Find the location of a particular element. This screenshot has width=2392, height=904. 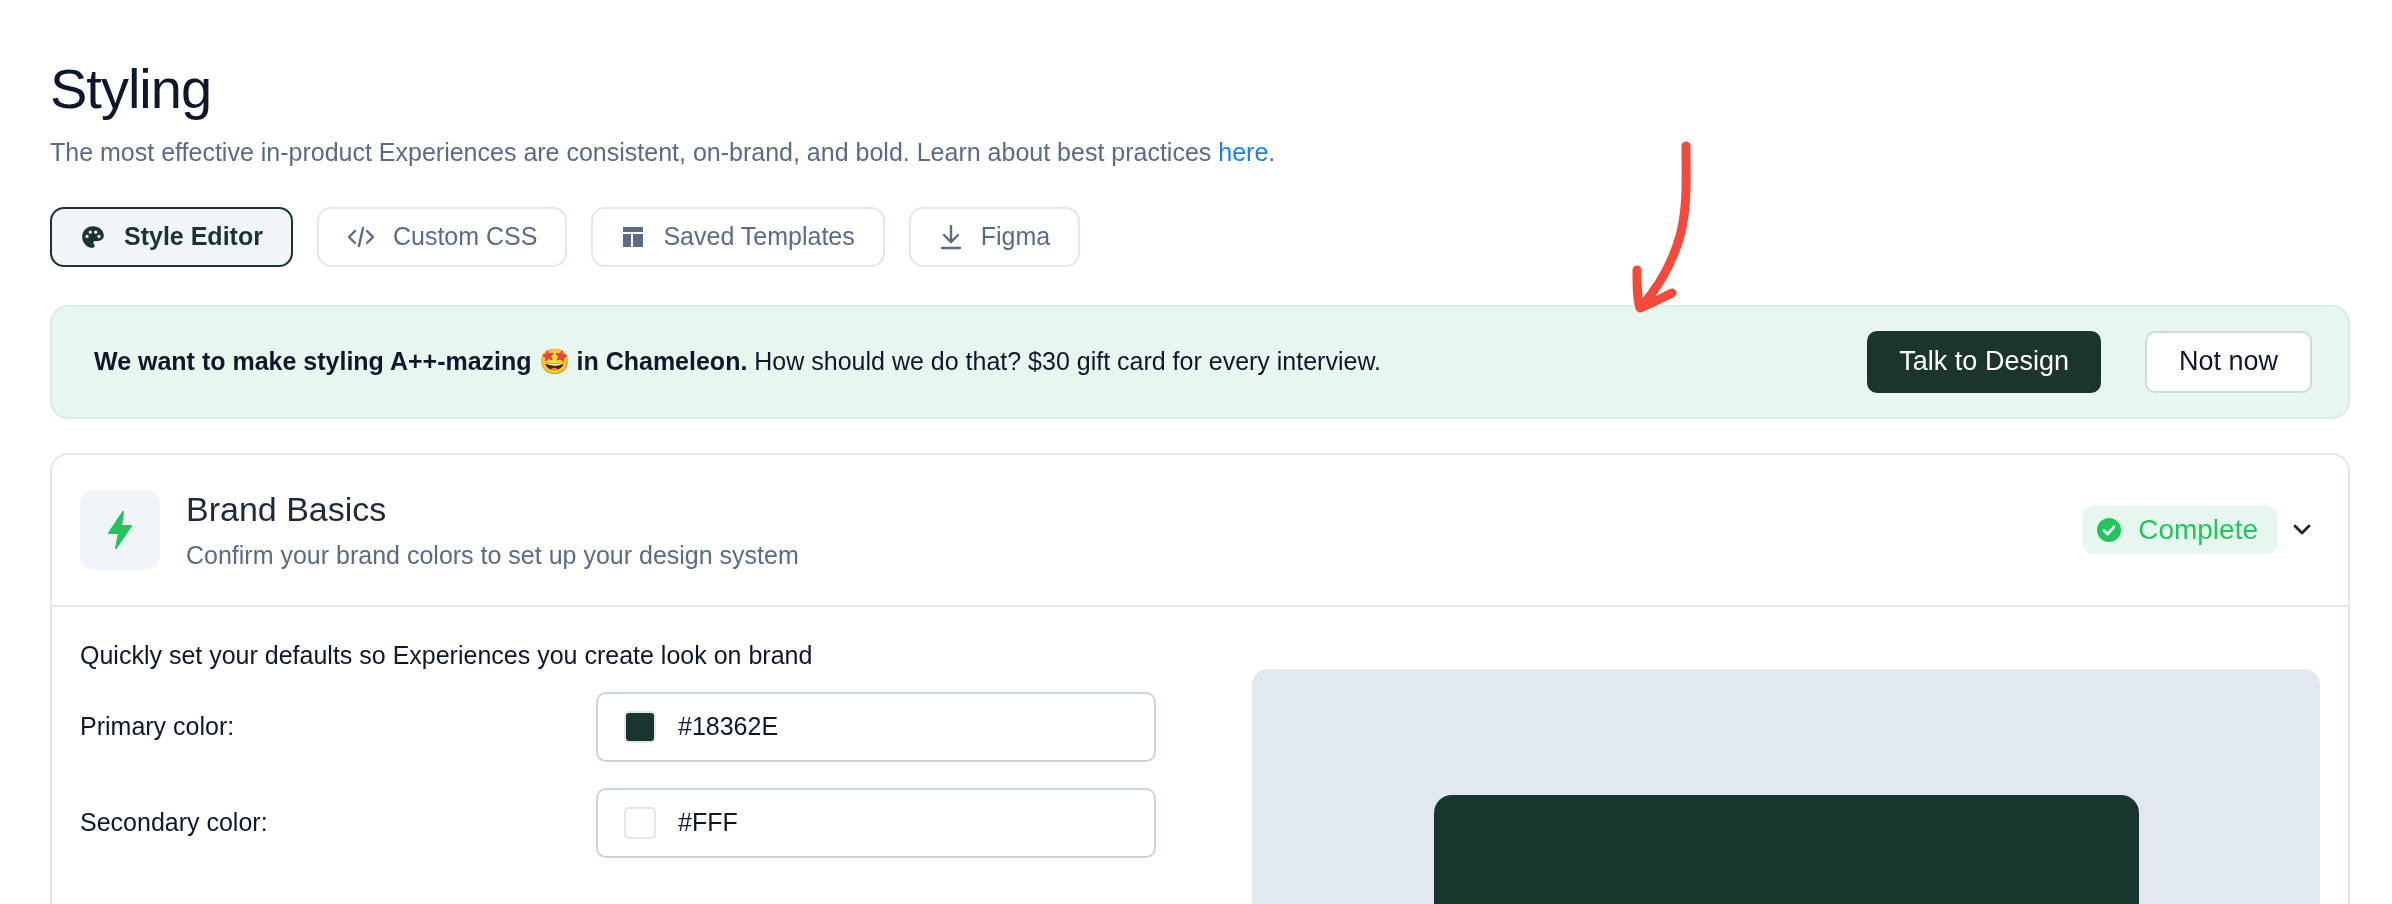

page-title: Styling is located at coordinates (131, 88).